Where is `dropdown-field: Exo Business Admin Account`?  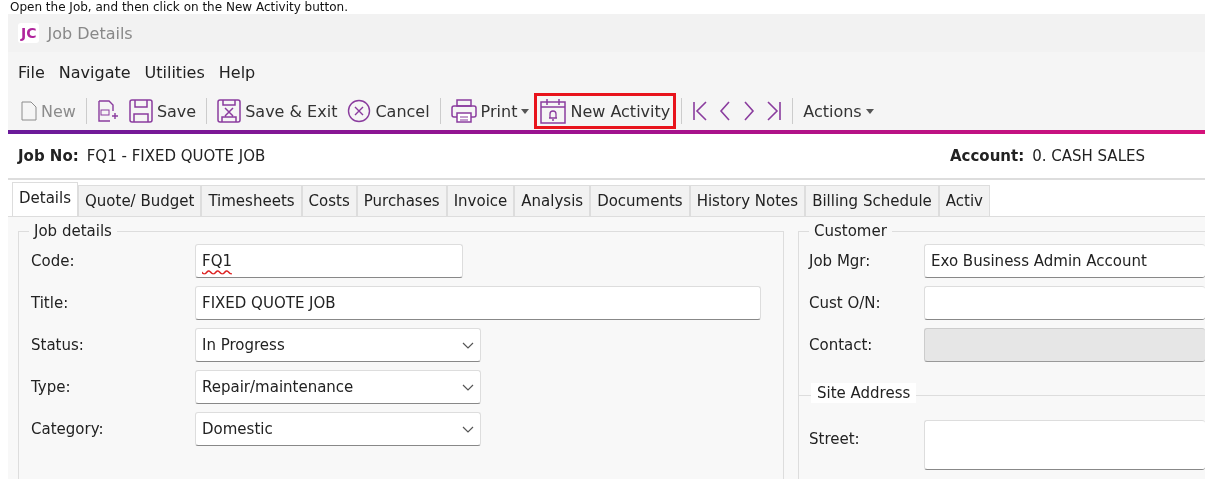 dropdown-field: Exo Business Admin Account is located at coordinates (1064, 261).